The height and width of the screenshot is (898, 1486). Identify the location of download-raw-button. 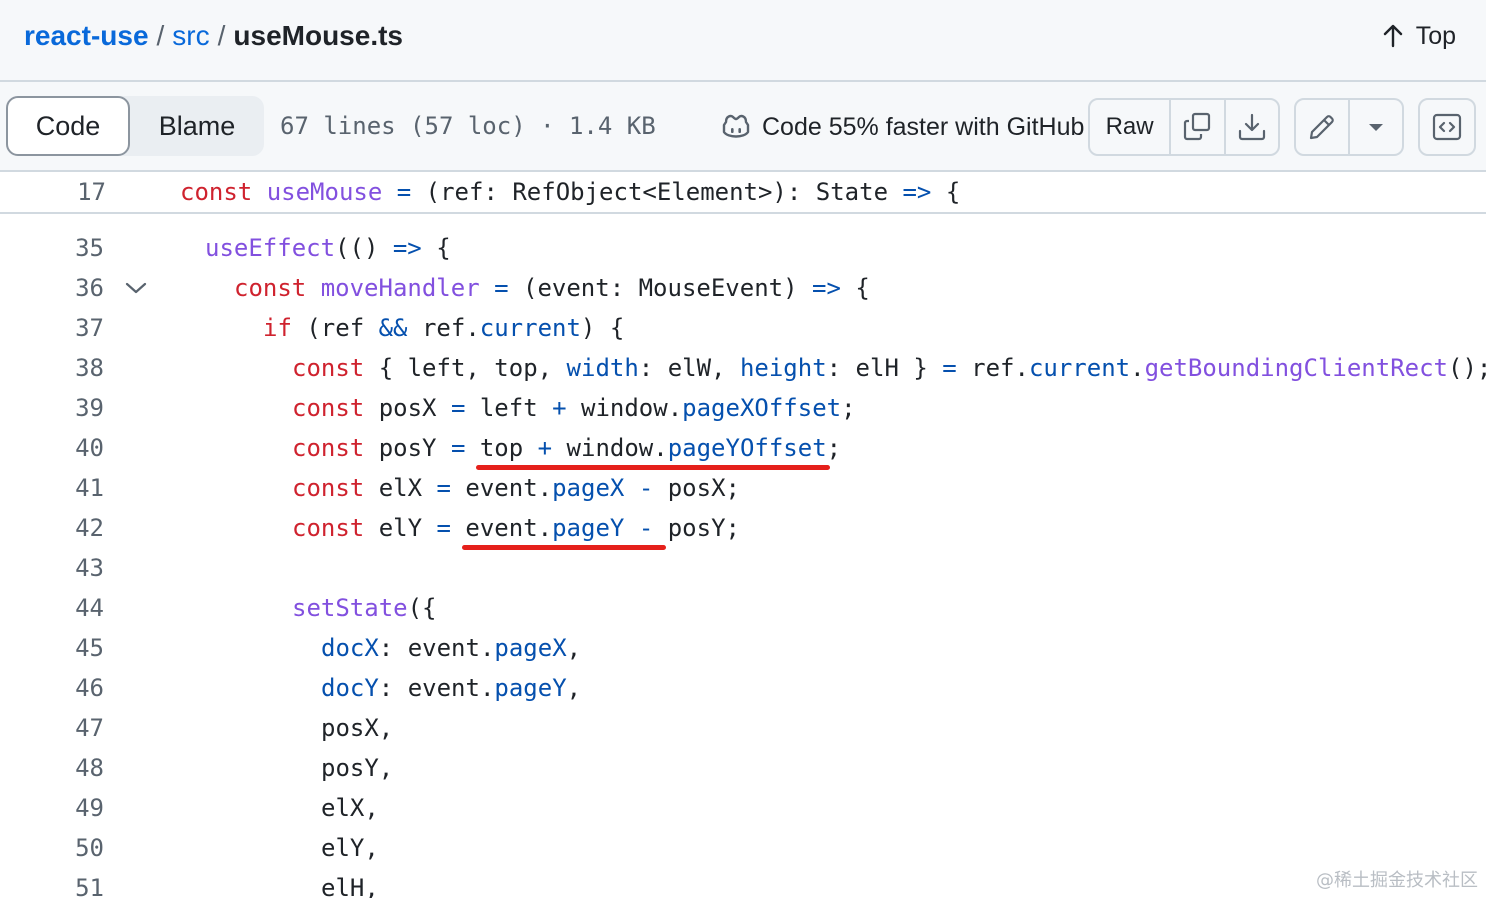
(1252, 127).